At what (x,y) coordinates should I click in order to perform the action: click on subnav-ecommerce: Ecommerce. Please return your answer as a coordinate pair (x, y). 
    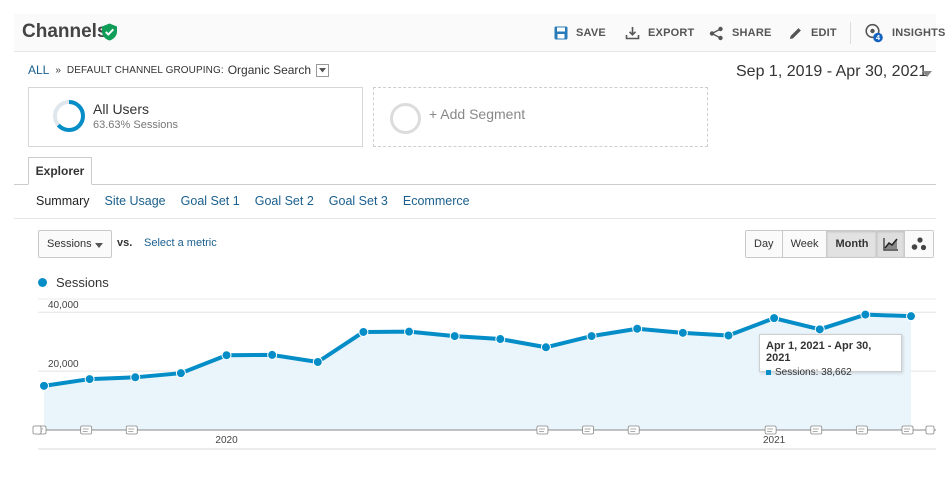
    Looking at the image, I should click on (436, 201).